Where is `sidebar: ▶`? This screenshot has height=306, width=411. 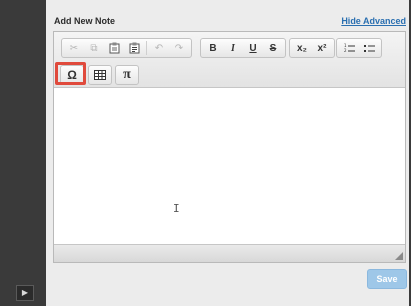
sidebar: ▶ is located at coordinates (23, 153).